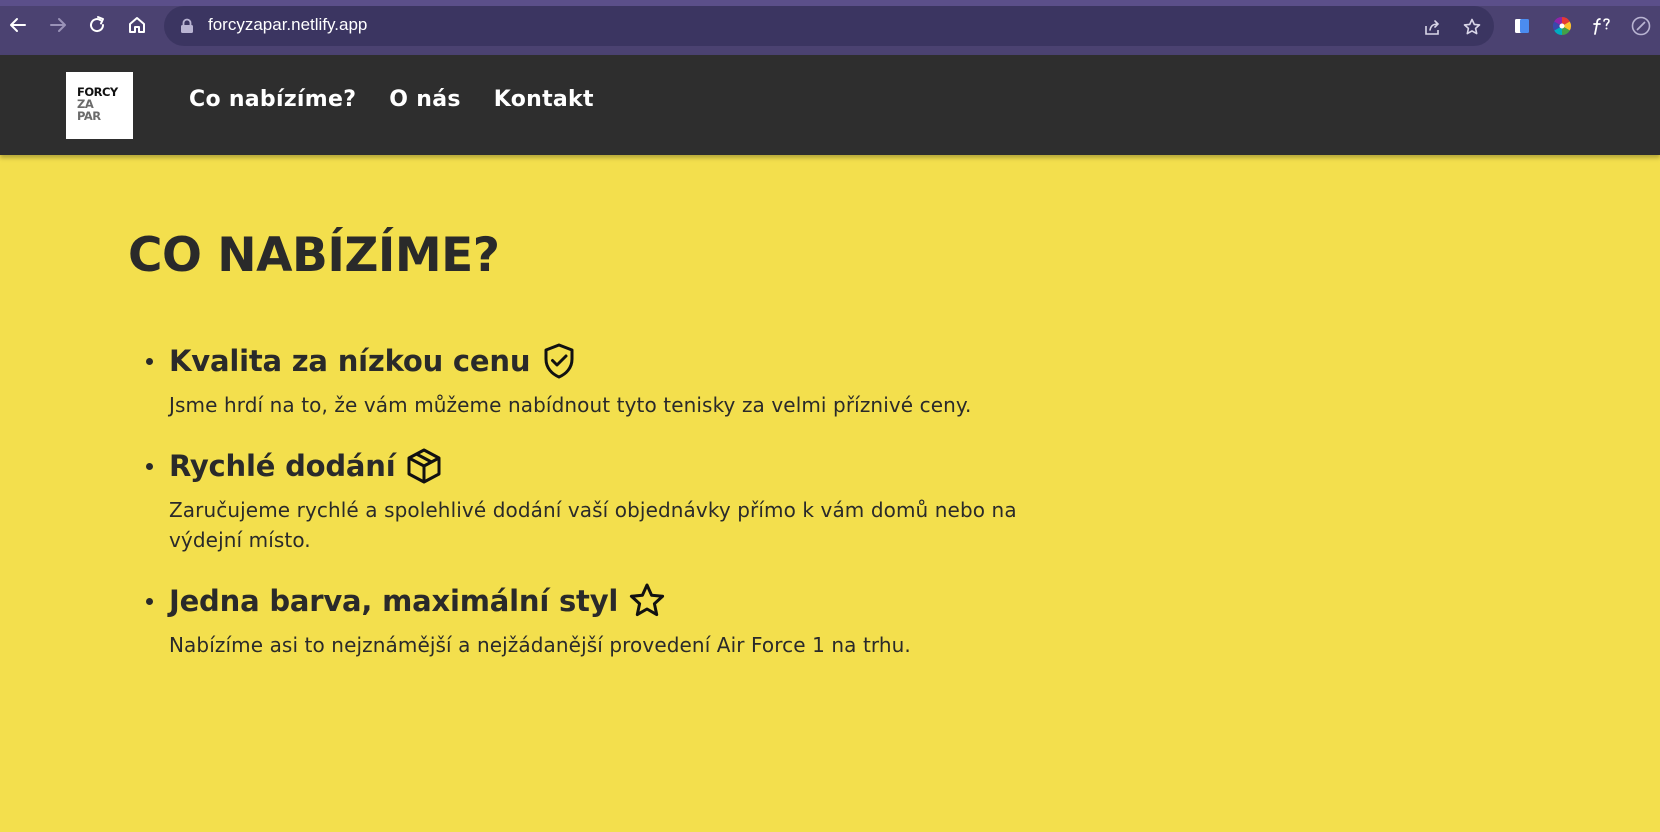 This screenshot has width=1660, height=832. Describe the element at coordinates (424, 99) in the screenshot. I see `nav-link-o-nas: O nás` at that location.